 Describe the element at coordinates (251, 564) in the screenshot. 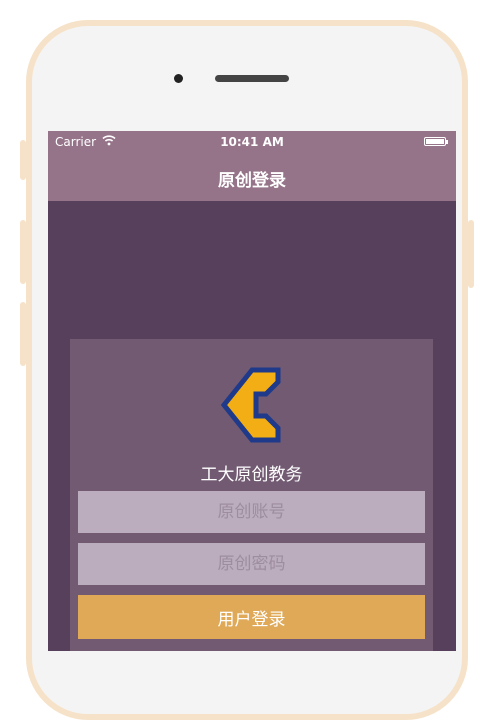

I see `password-input` at that location.